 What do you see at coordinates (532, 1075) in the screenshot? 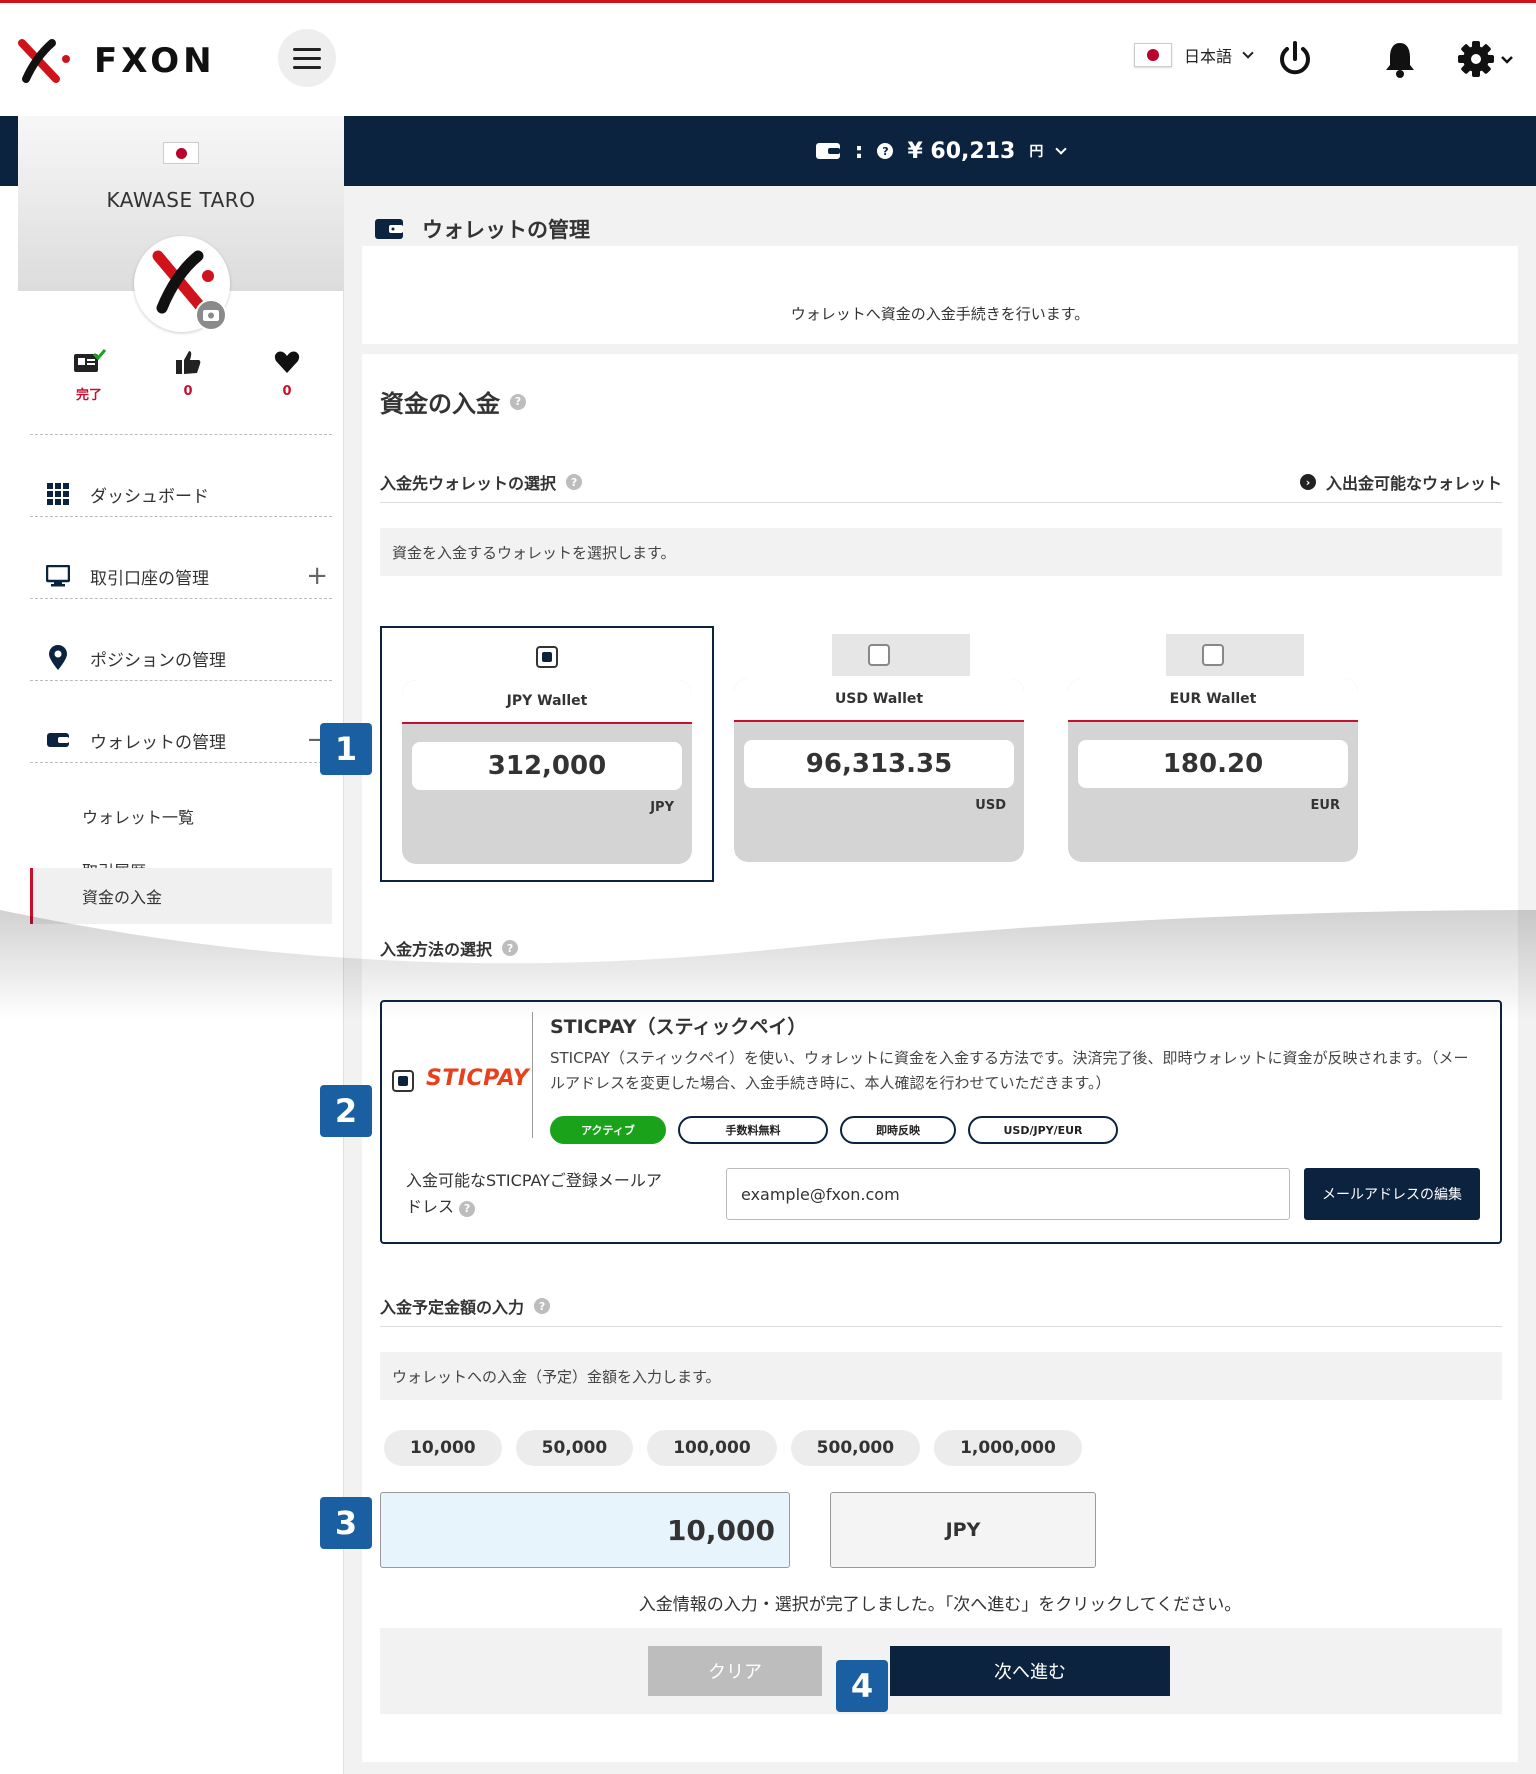
I see `method-divider` at bounding box center [532, 1075].